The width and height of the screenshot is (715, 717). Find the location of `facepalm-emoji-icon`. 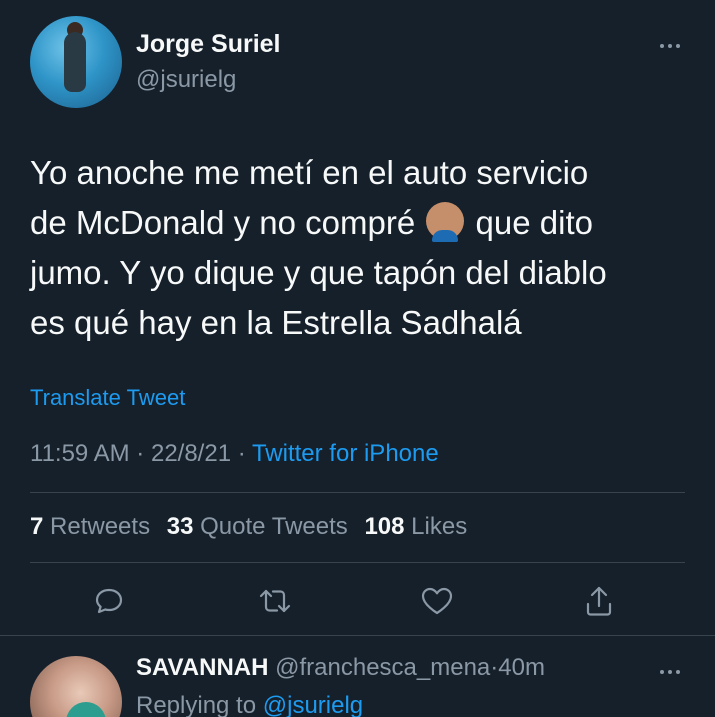

facepalm-emoji-icon is located at coordinates (445, 222).